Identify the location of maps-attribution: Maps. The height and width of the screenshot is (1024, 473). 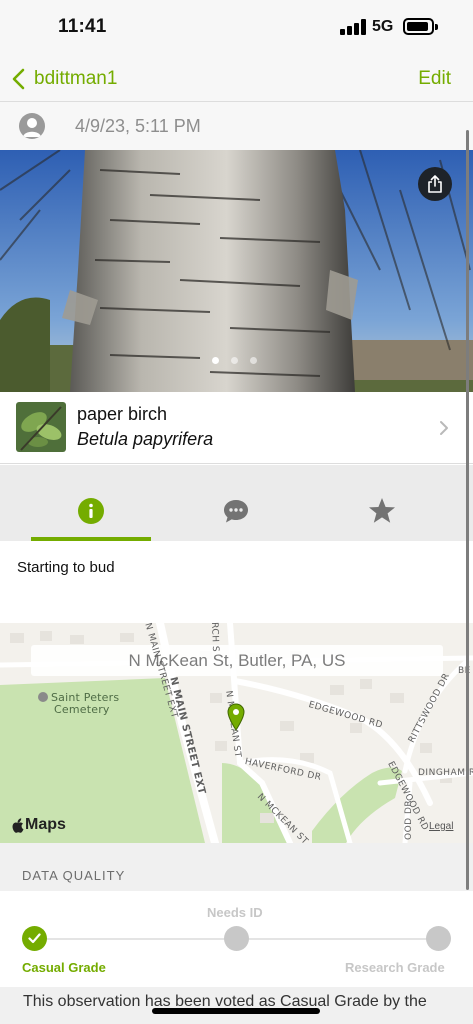
(38, 825).